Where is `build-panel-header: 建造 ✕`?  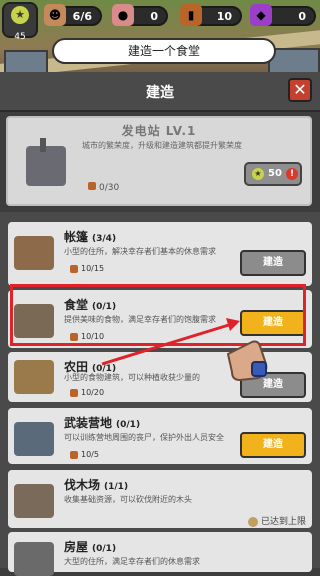 build-panel-header: 建造 ✕ is located at coordinates (160, 92).